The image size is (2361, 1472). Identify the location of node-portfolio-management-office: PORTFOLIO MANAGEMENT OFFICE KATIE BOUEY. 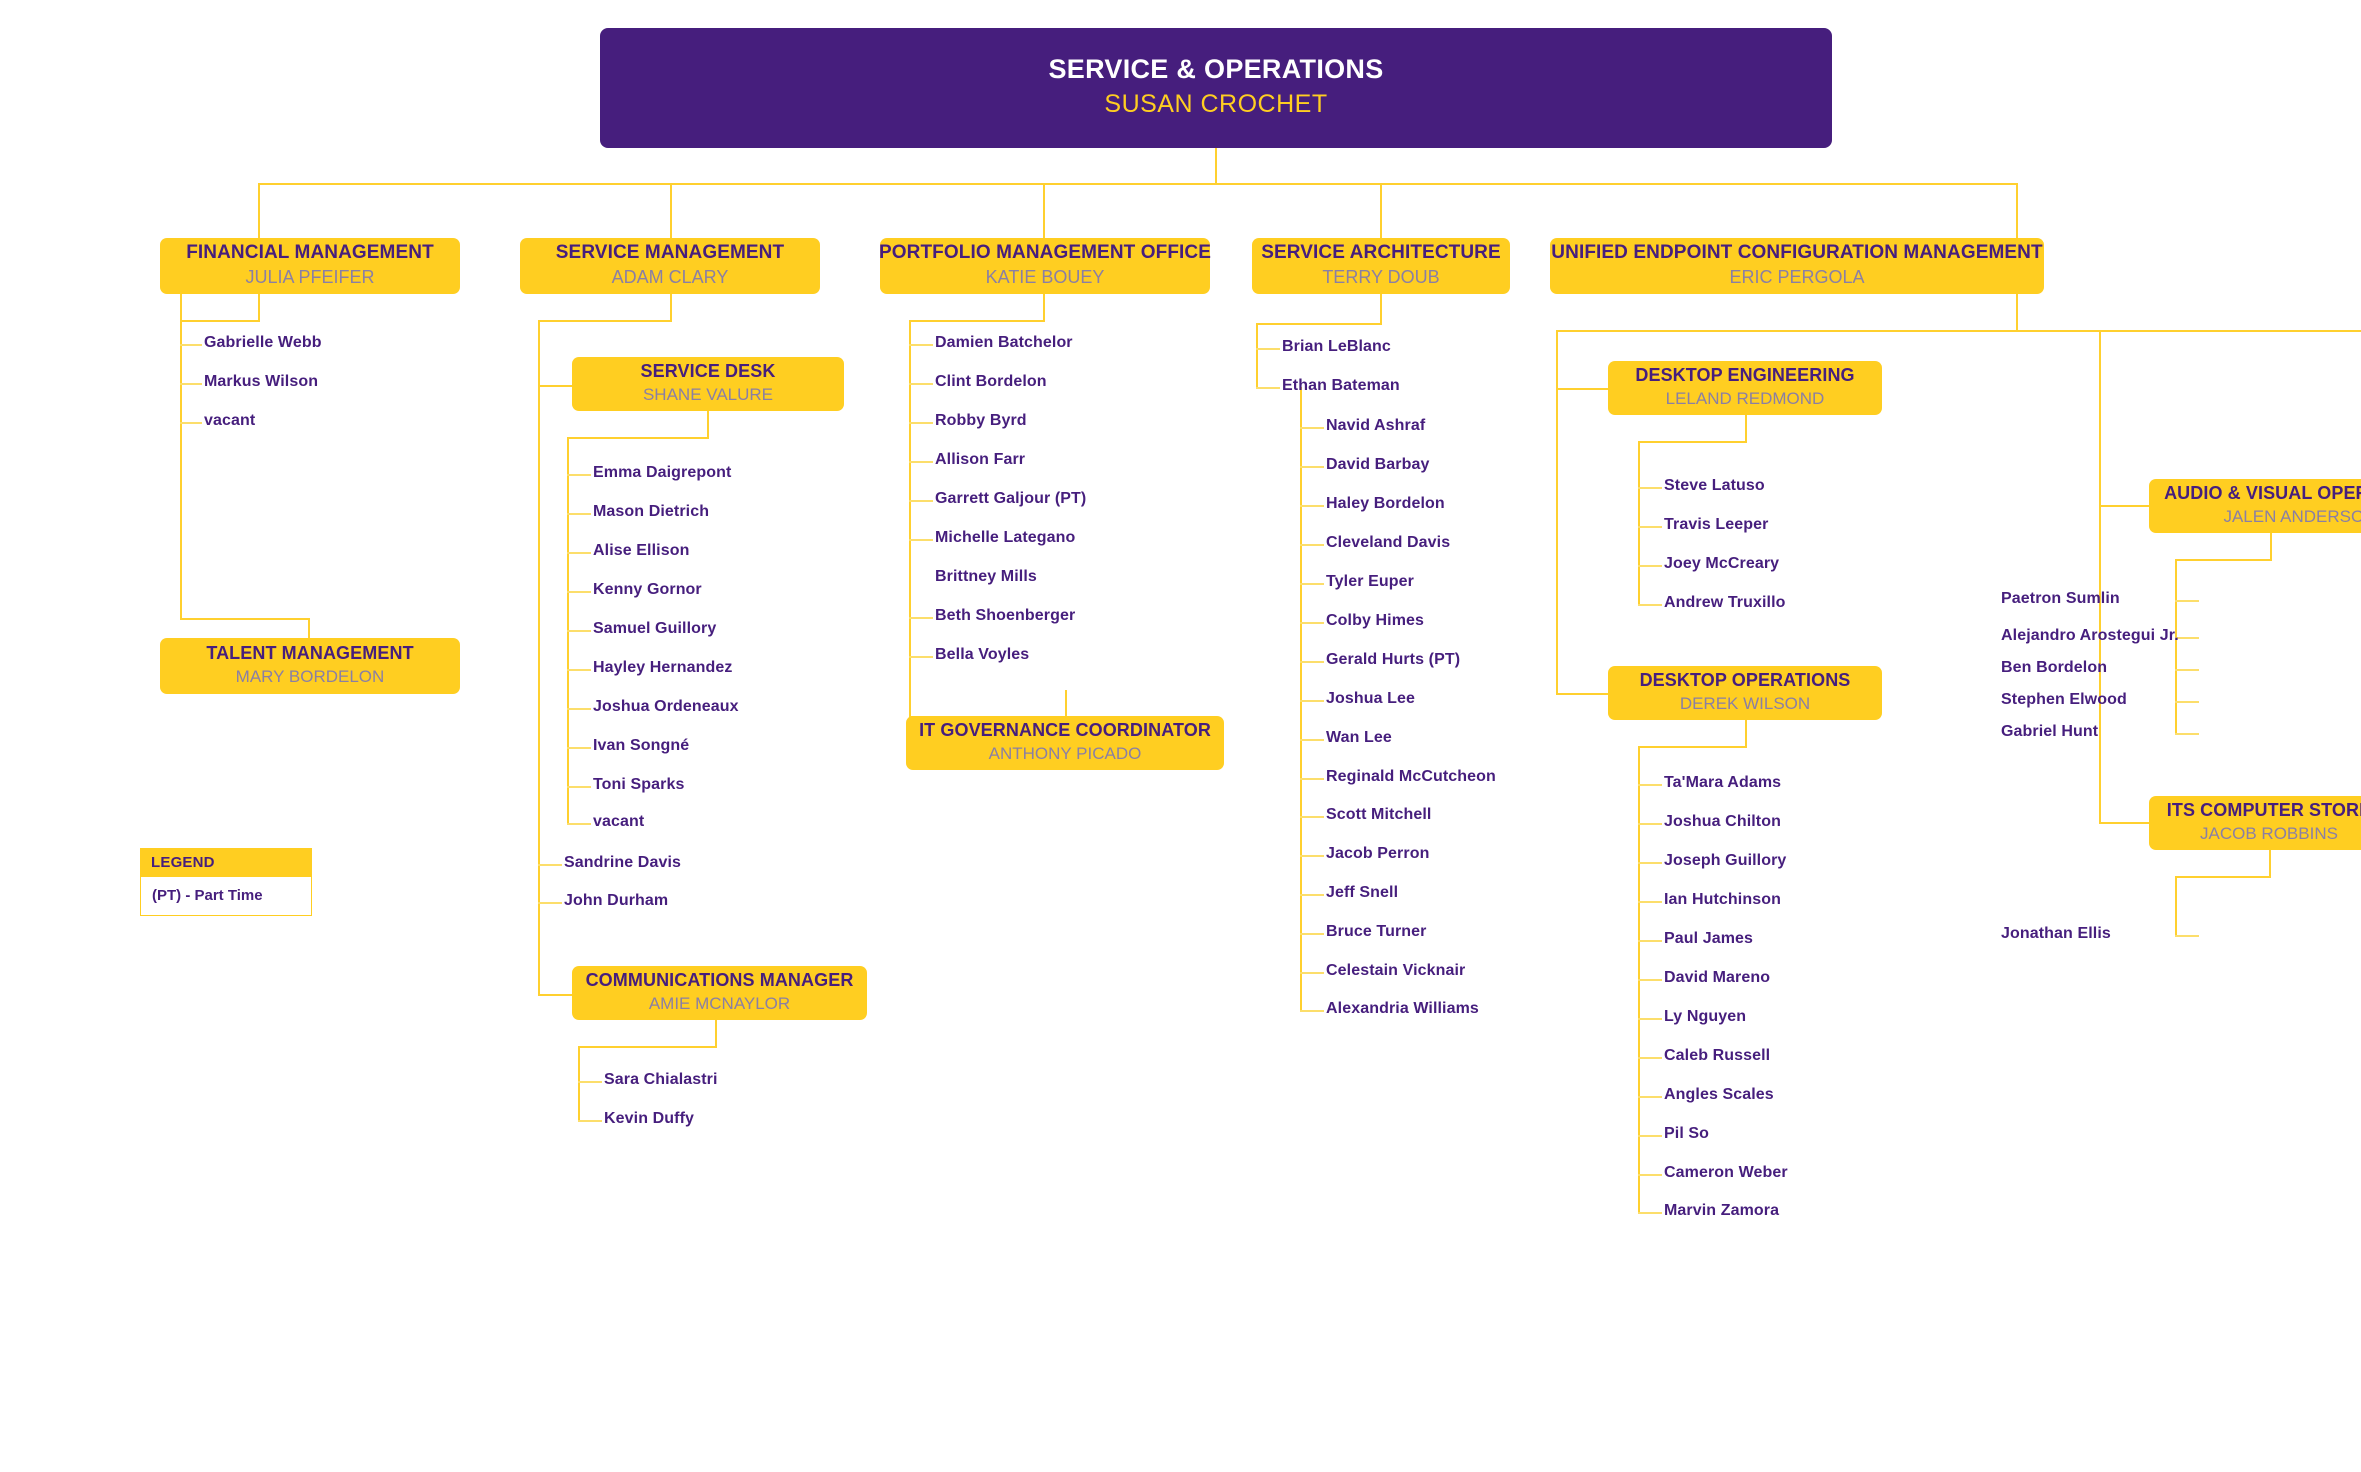
(1045, 266).